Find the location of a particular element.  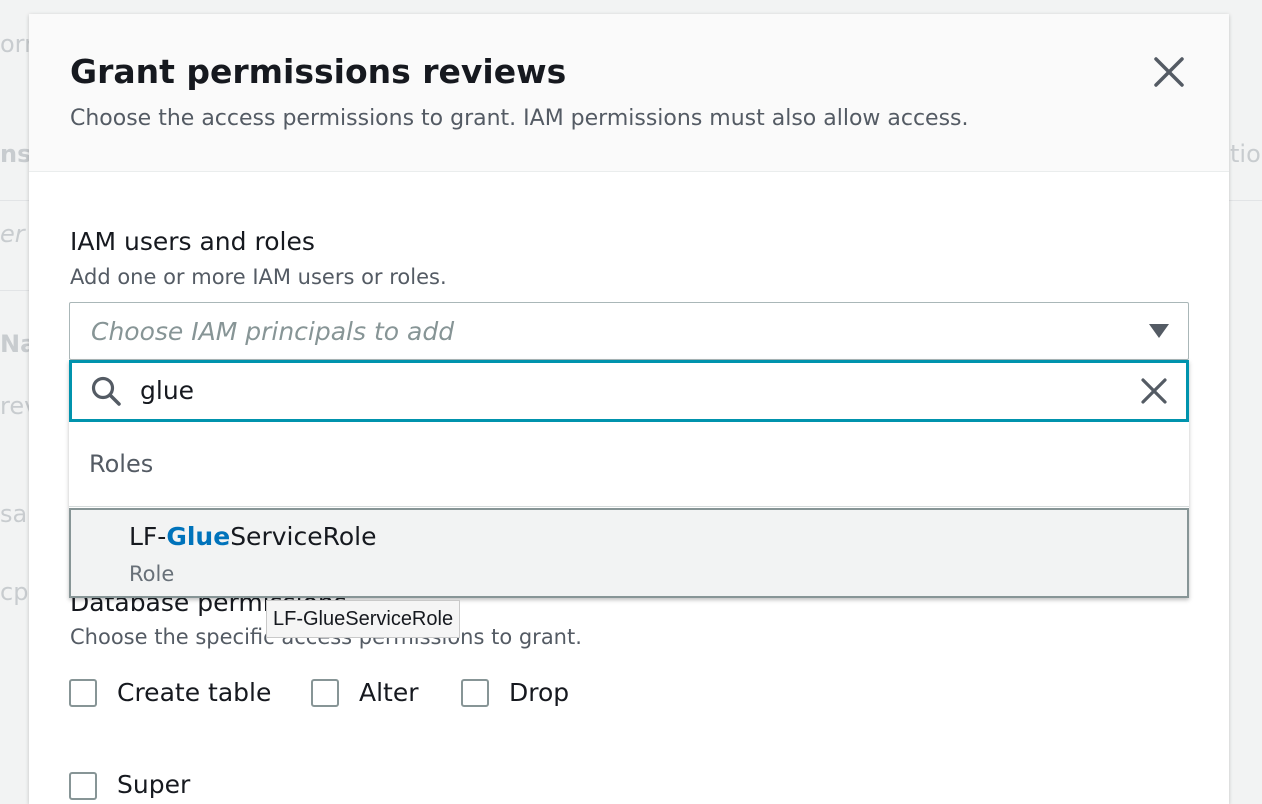

option-label-suffix: ServiceRole is located at coordinates (303, 536).